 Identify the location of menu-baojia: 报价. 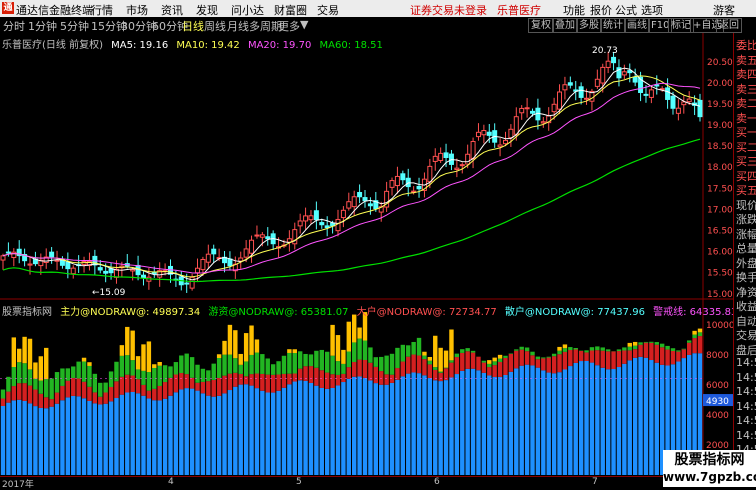
(601, 10).